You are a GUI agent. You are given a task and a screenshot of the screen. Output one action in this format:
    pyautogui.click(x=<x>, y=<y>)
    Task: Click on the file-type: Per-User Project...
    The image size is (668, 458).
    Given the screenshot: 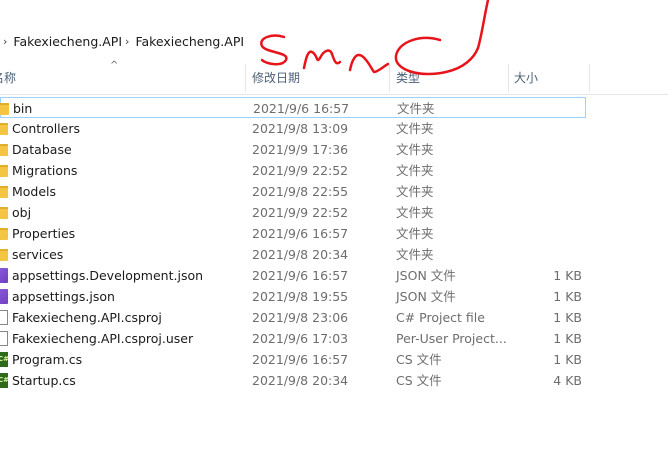 What is the action you would take?
    pyautogui.click(x=451, y=338)
    